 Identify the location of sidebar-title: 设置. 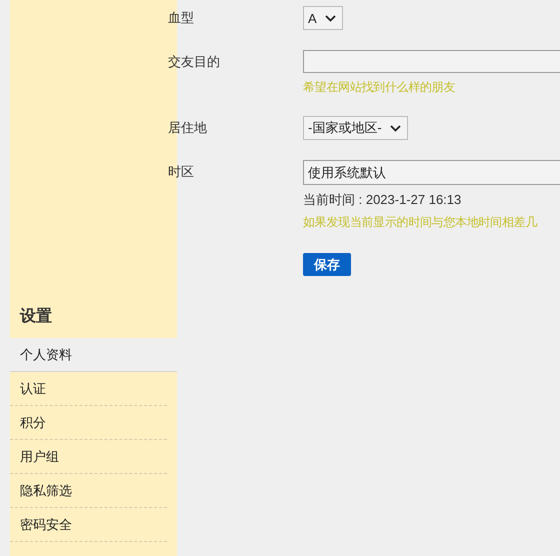
(36, 316).